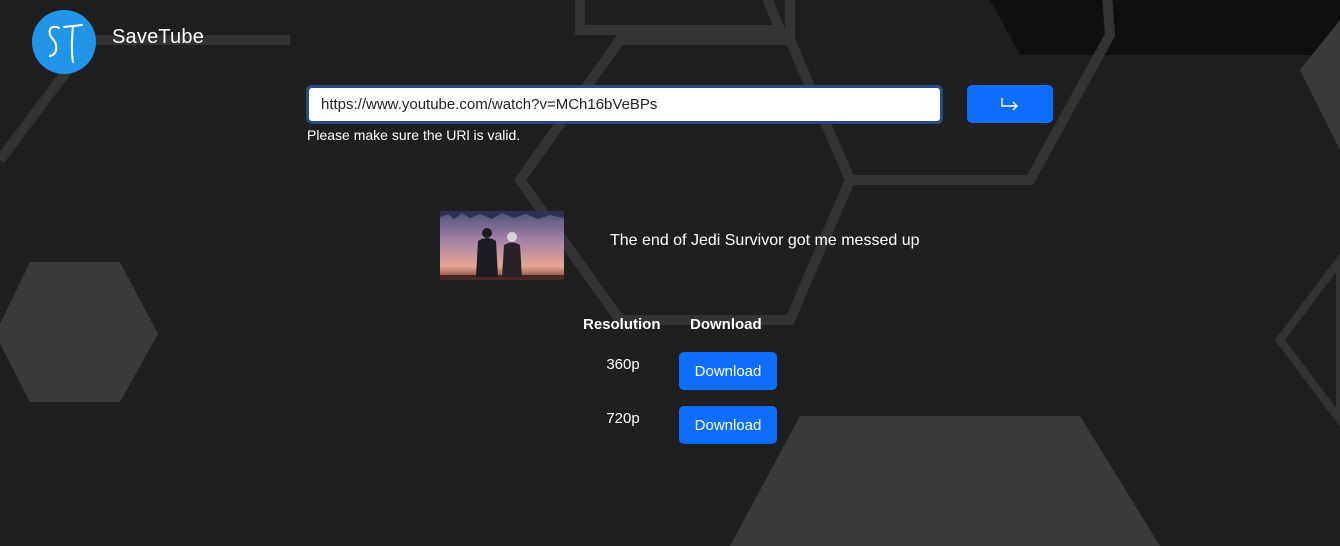  What do you see at coordinates (726, 324) in the screenshot?
I see `download-header: Download` at bounding box center [726, 324].